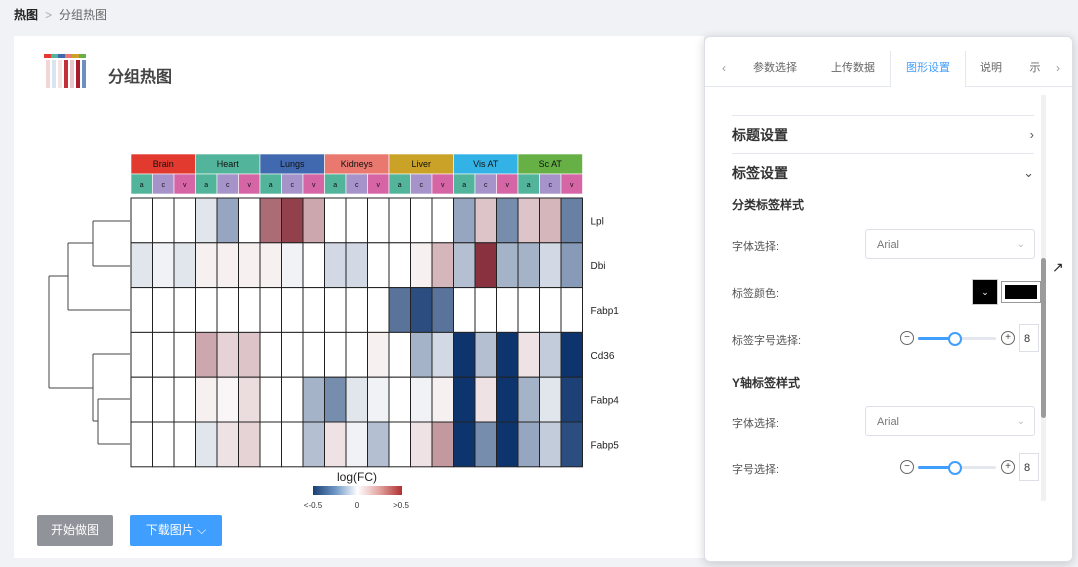  I want to click on section-label-settings: 标签设置 ⌄, so click(883, 172).